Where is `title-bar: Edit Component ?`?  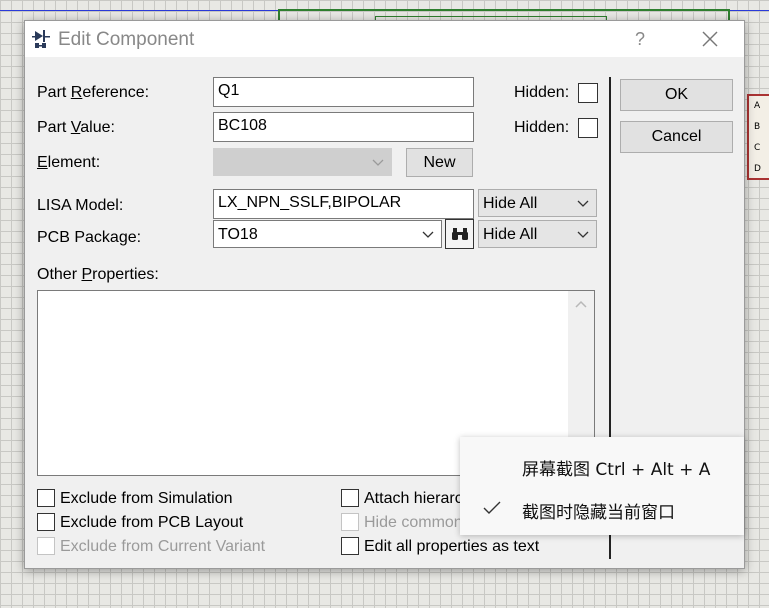 title-bar: Edit Component ? is located at coordinates (384, 39).